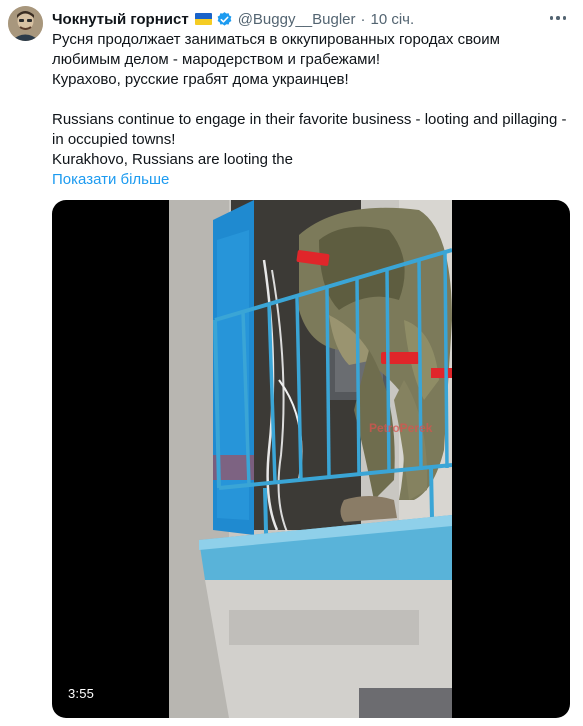  I want to click on ukraine-flag-icon, so click(203, 19).